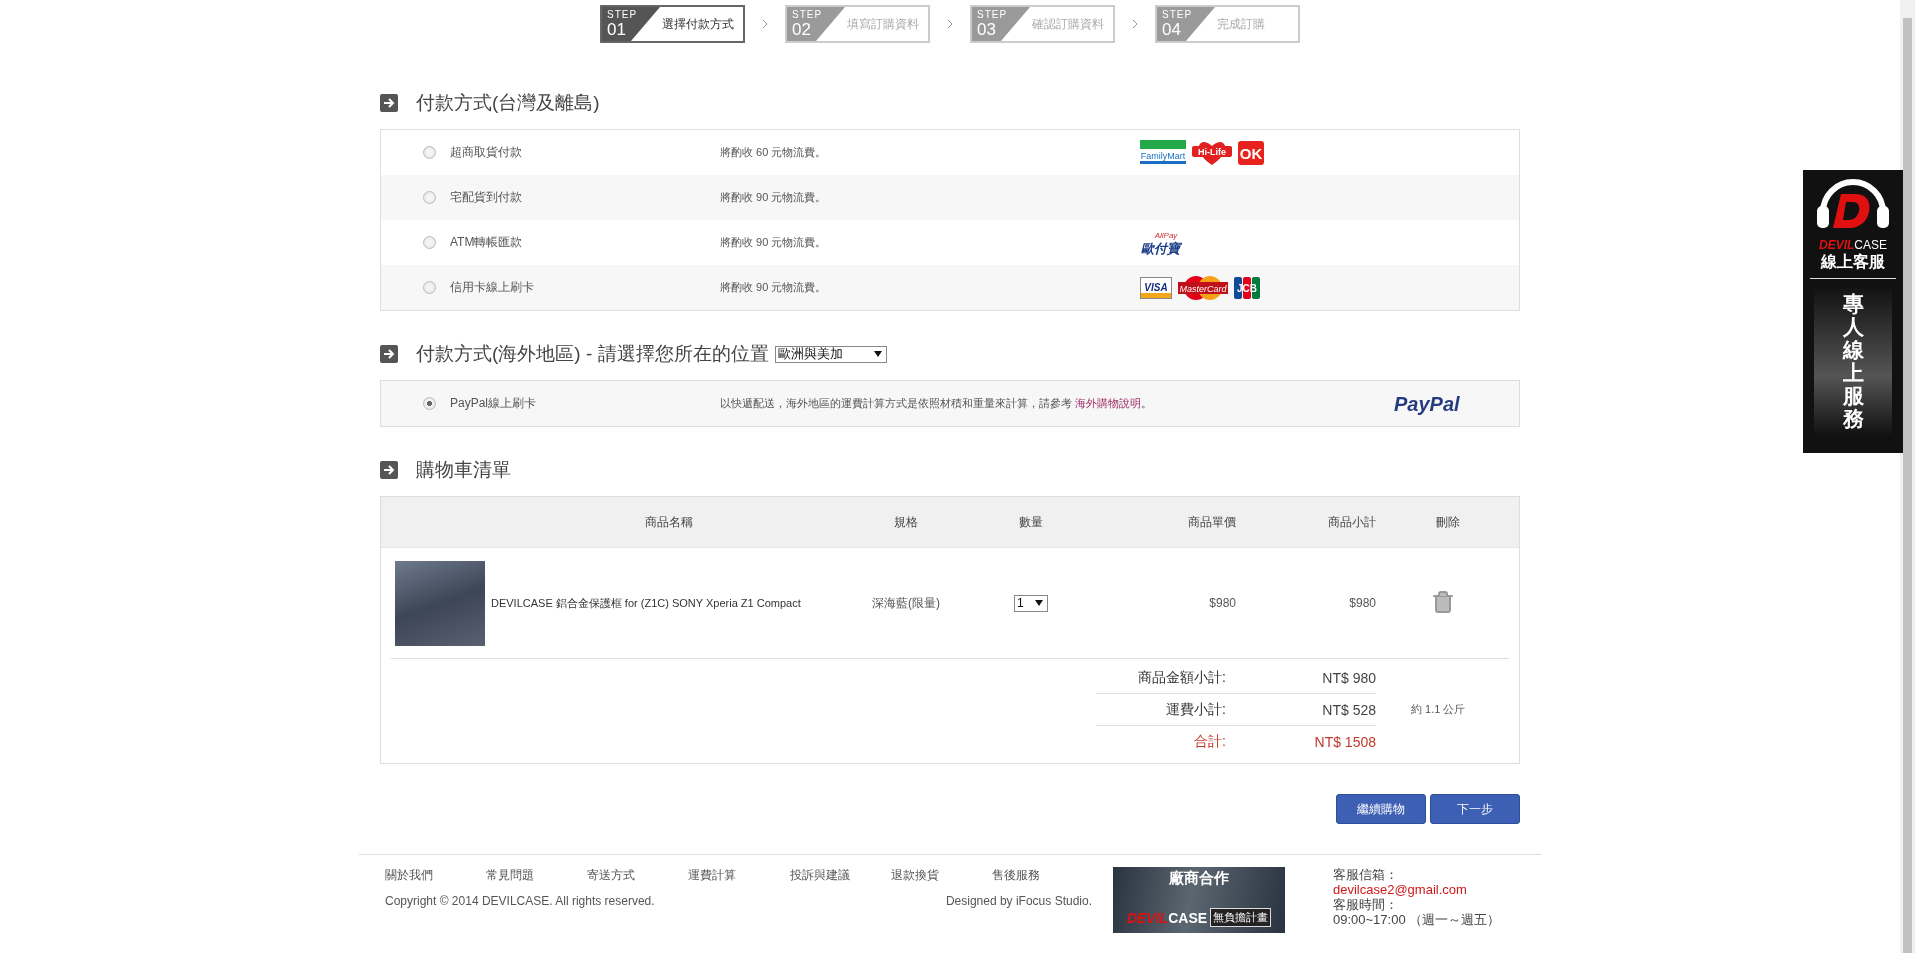  I want to click on total-value: NT$ 528, so click(1349, 709).